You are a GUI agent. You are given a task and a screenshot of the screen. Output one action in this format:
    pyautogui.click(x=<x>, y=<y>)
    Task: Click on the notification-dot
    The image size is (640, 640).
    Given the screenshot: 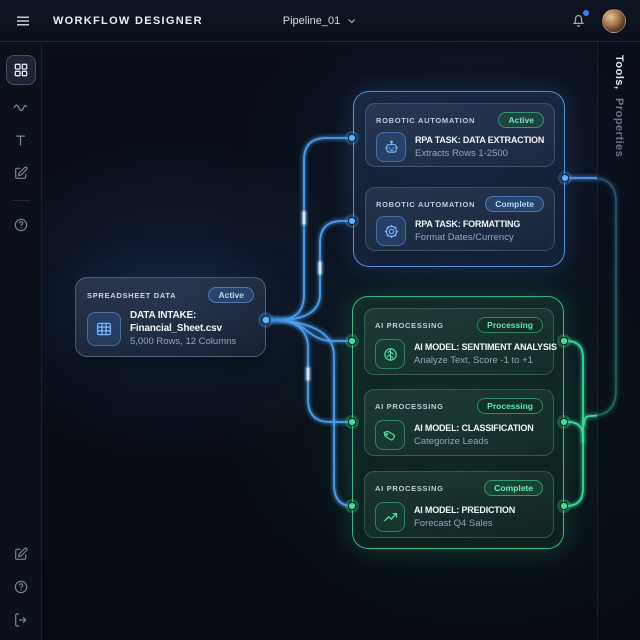 What is the action you would take?
    pyautogui.click(x=586, y=13)
    